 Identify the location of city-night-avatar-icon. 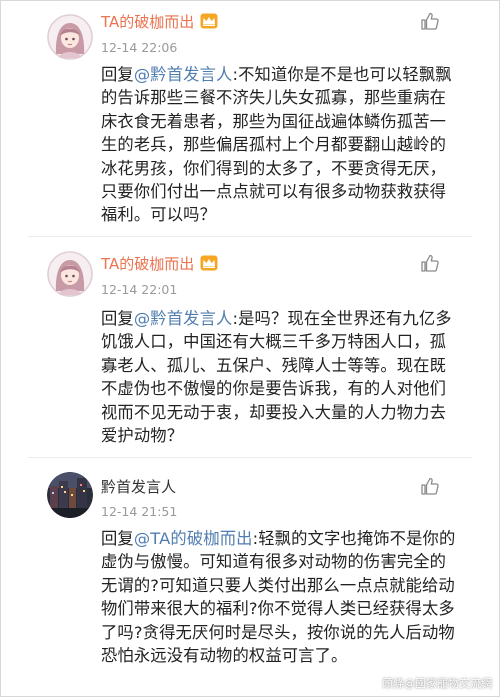
(70, 495).